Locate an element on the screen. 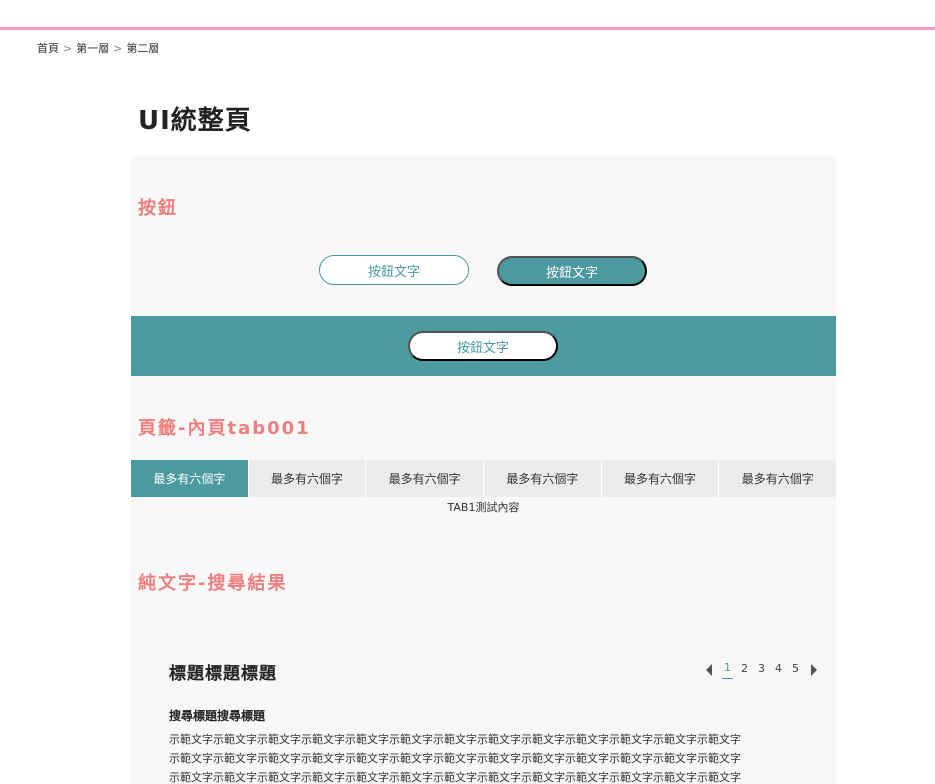 This screenshot has width=935, height=784. solid-button: 按鈕文字 is located at coordinates (572, 271).